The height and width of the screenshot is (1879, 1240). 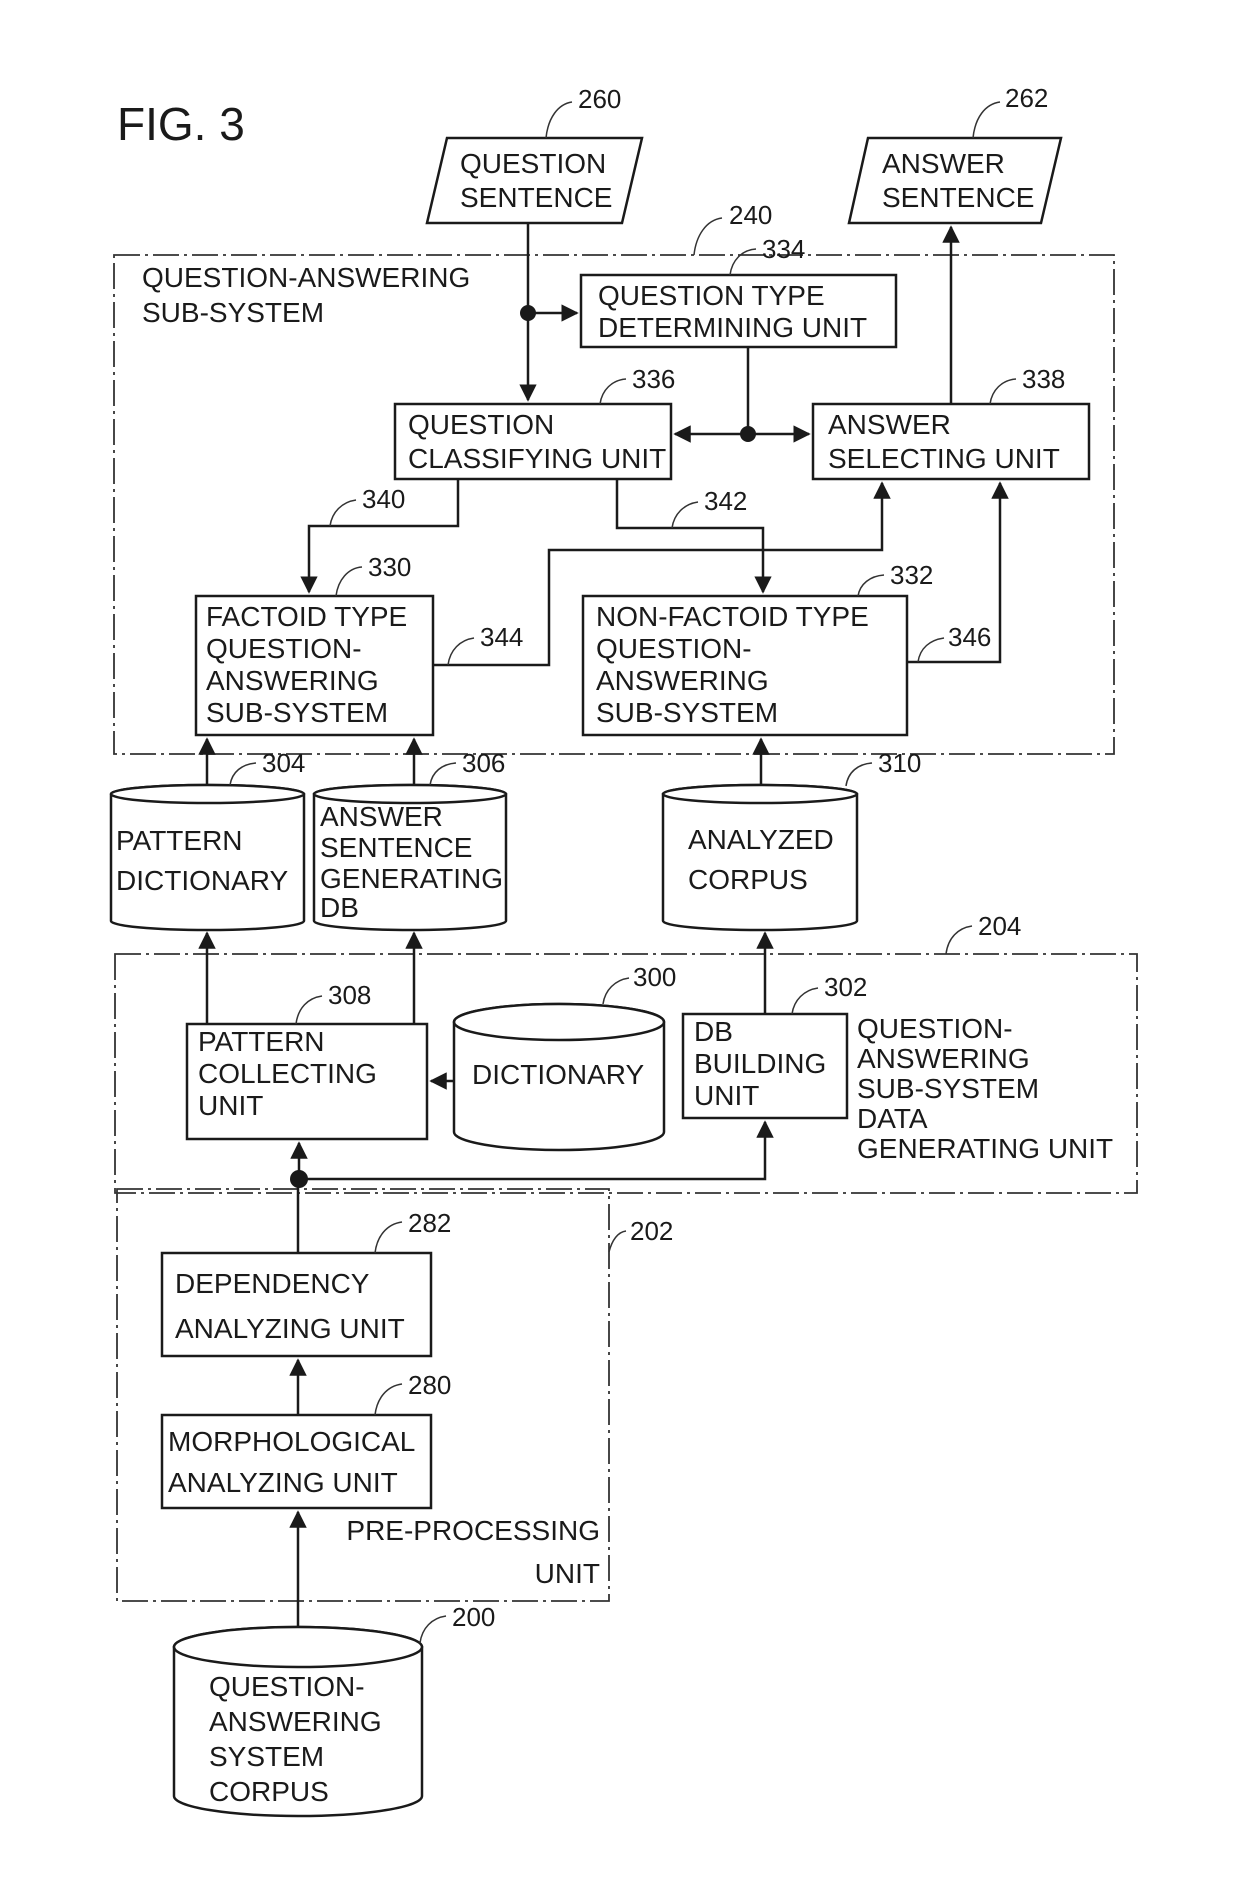 I want to click on ref-label-332: 332, so click(x=911, y=575).